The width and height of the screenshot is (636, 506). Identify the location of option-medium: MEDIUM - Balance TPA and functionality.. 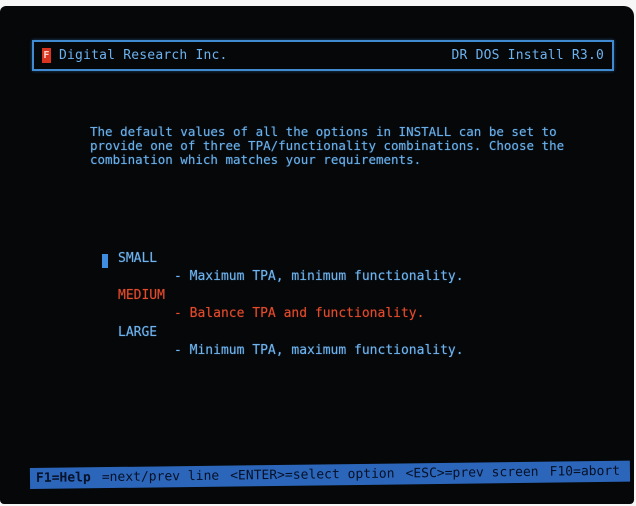
(342, 286).